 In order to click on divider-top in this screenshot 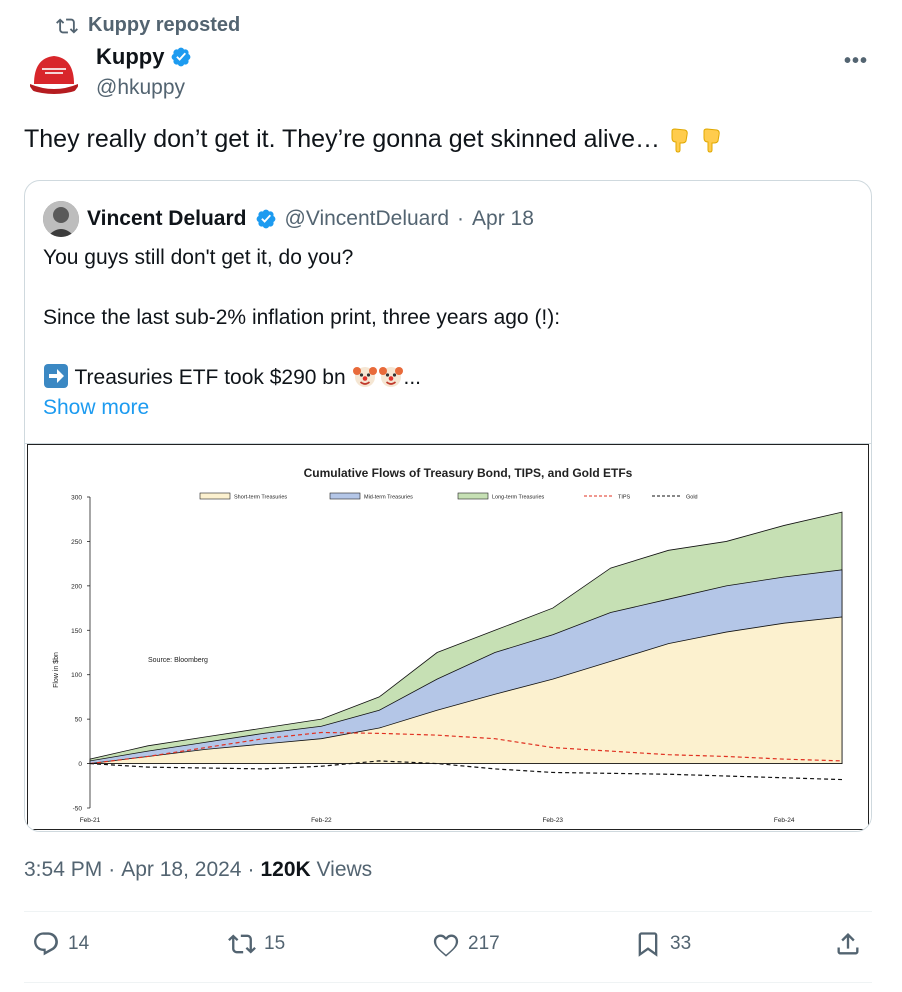, I will do `click(448, 911)`.